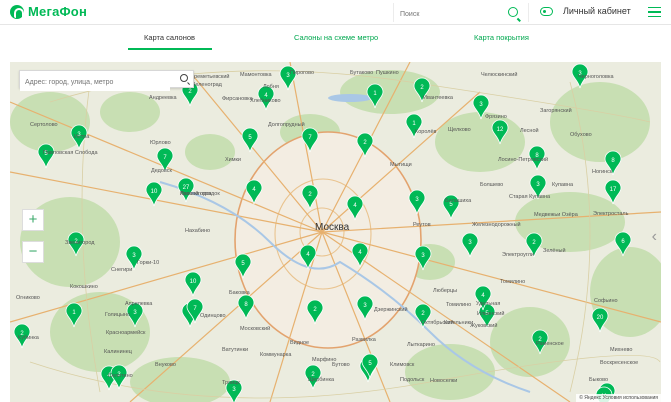 Image resolution: width=671 pixels, height=402 pixels. Describe the element at coordinates (422, 225) in the screenshot. I see `town-label: Реутов` at that location.